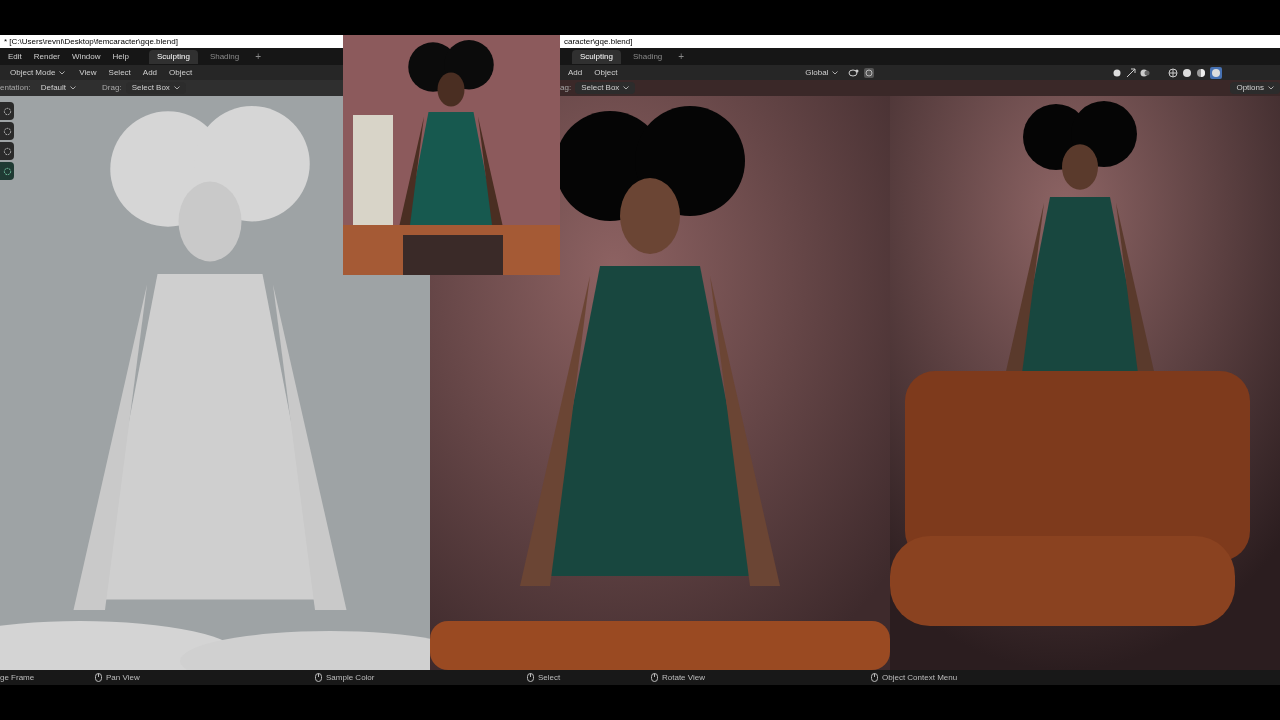 The width and height of the screenshot is (1280, 720). What do you see at coordinates (58, 88) in the screenshot?
I see `orientation-dropdown: Default` at bounding box center [58, 88].